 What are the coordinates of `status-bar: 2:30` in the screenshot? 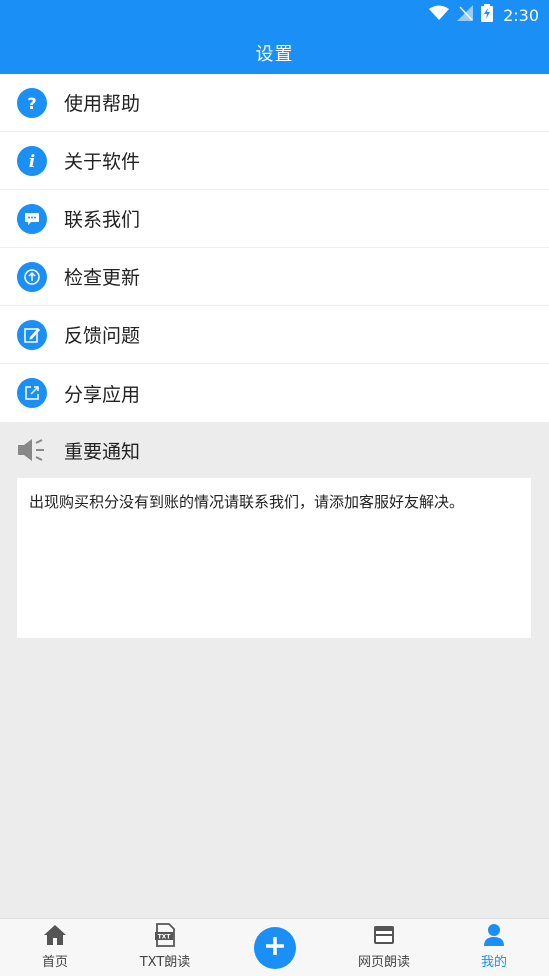 It's located at (484, 15).